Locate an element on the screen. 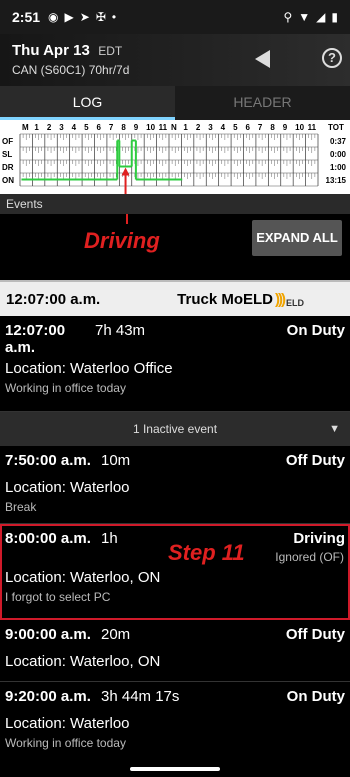  annotation-area: Driving EXPAND ALL is located at coordinates (175, 247).